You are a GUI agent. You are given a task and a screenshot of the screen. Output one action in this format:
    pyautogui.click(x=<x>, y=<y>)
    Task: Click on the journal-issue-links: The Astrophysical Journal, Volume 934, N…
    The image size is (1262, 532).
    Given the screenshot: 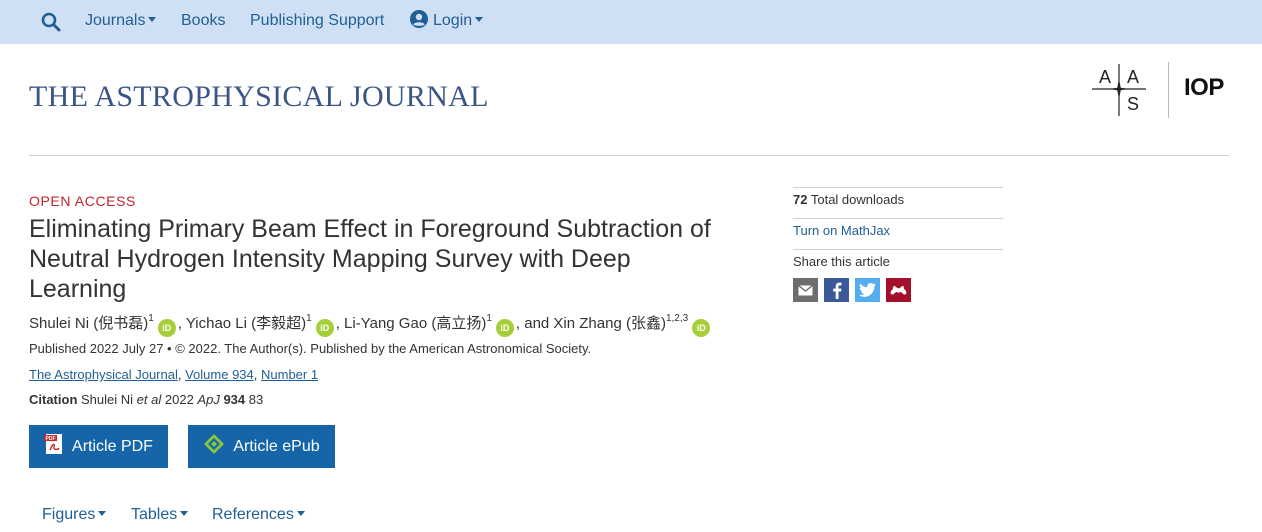 What is the action you would take?
    pyautogui.click(x=173, y=374)
    